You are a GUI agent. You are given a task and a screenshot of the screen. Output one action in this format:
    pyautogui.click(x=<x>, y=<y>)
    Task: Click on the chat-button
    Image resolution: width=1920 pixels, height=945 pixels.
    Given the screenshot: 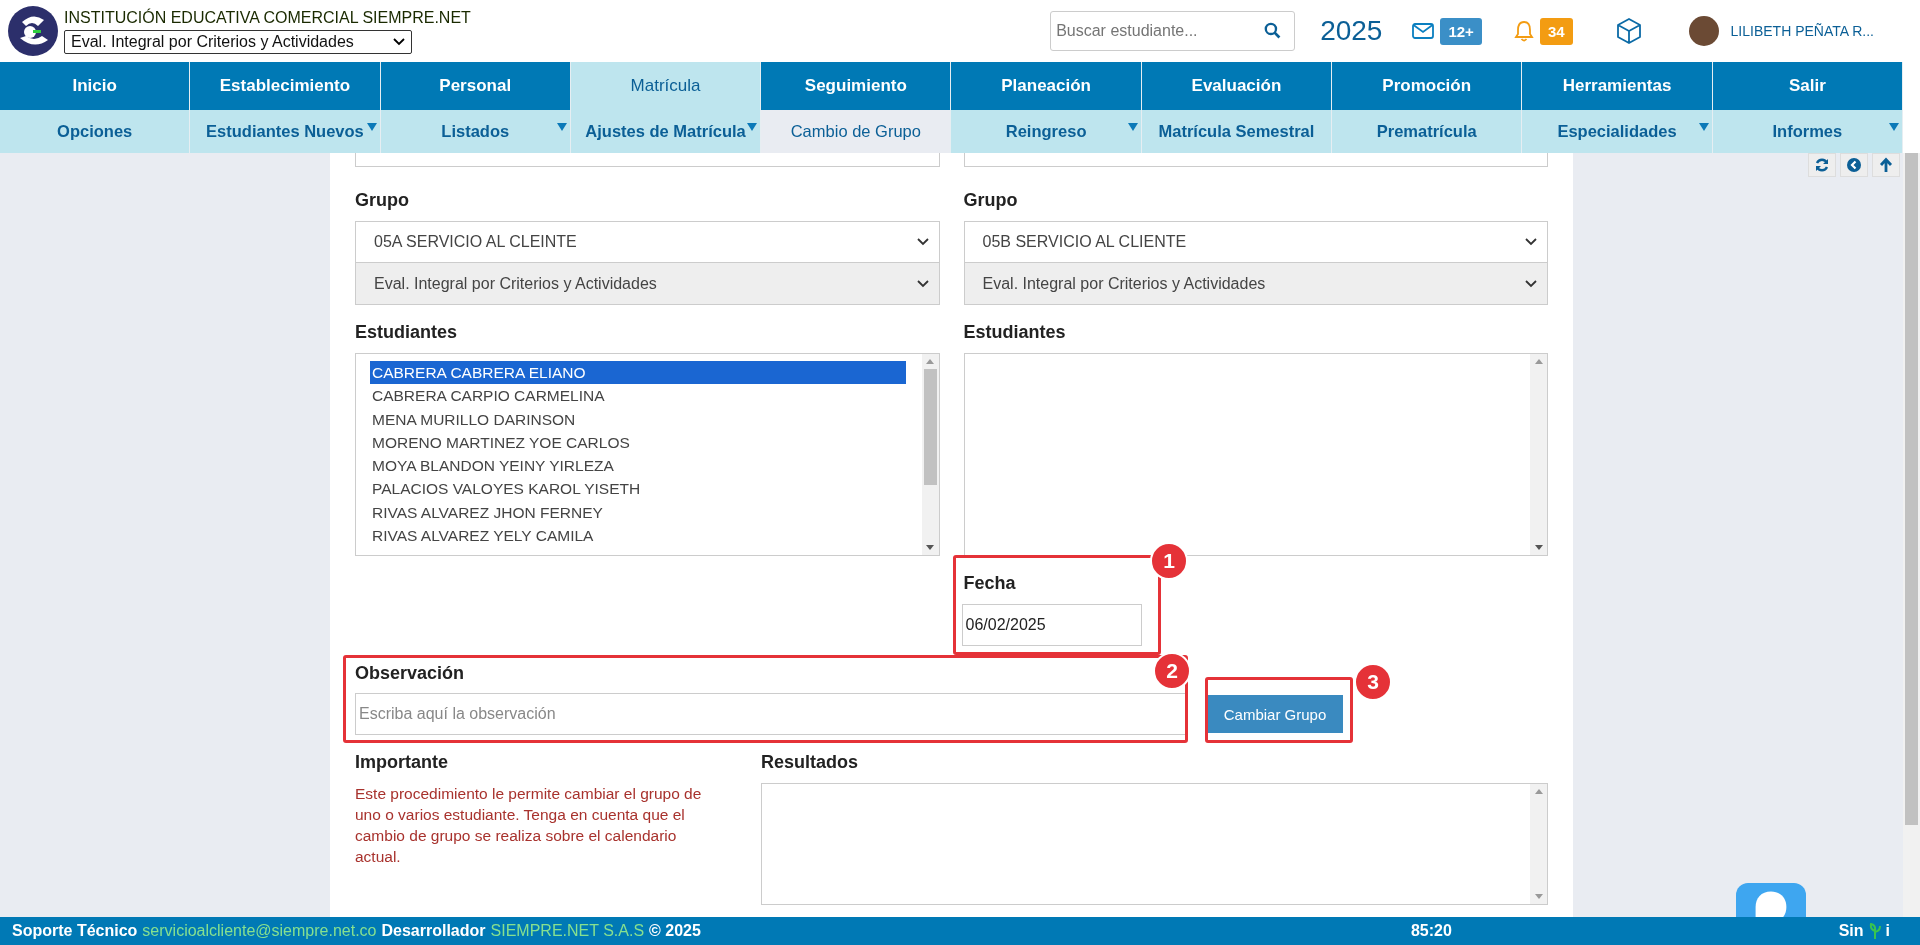 What is the action you would take?
    pyautogui.click(x=1771, y=900)
    